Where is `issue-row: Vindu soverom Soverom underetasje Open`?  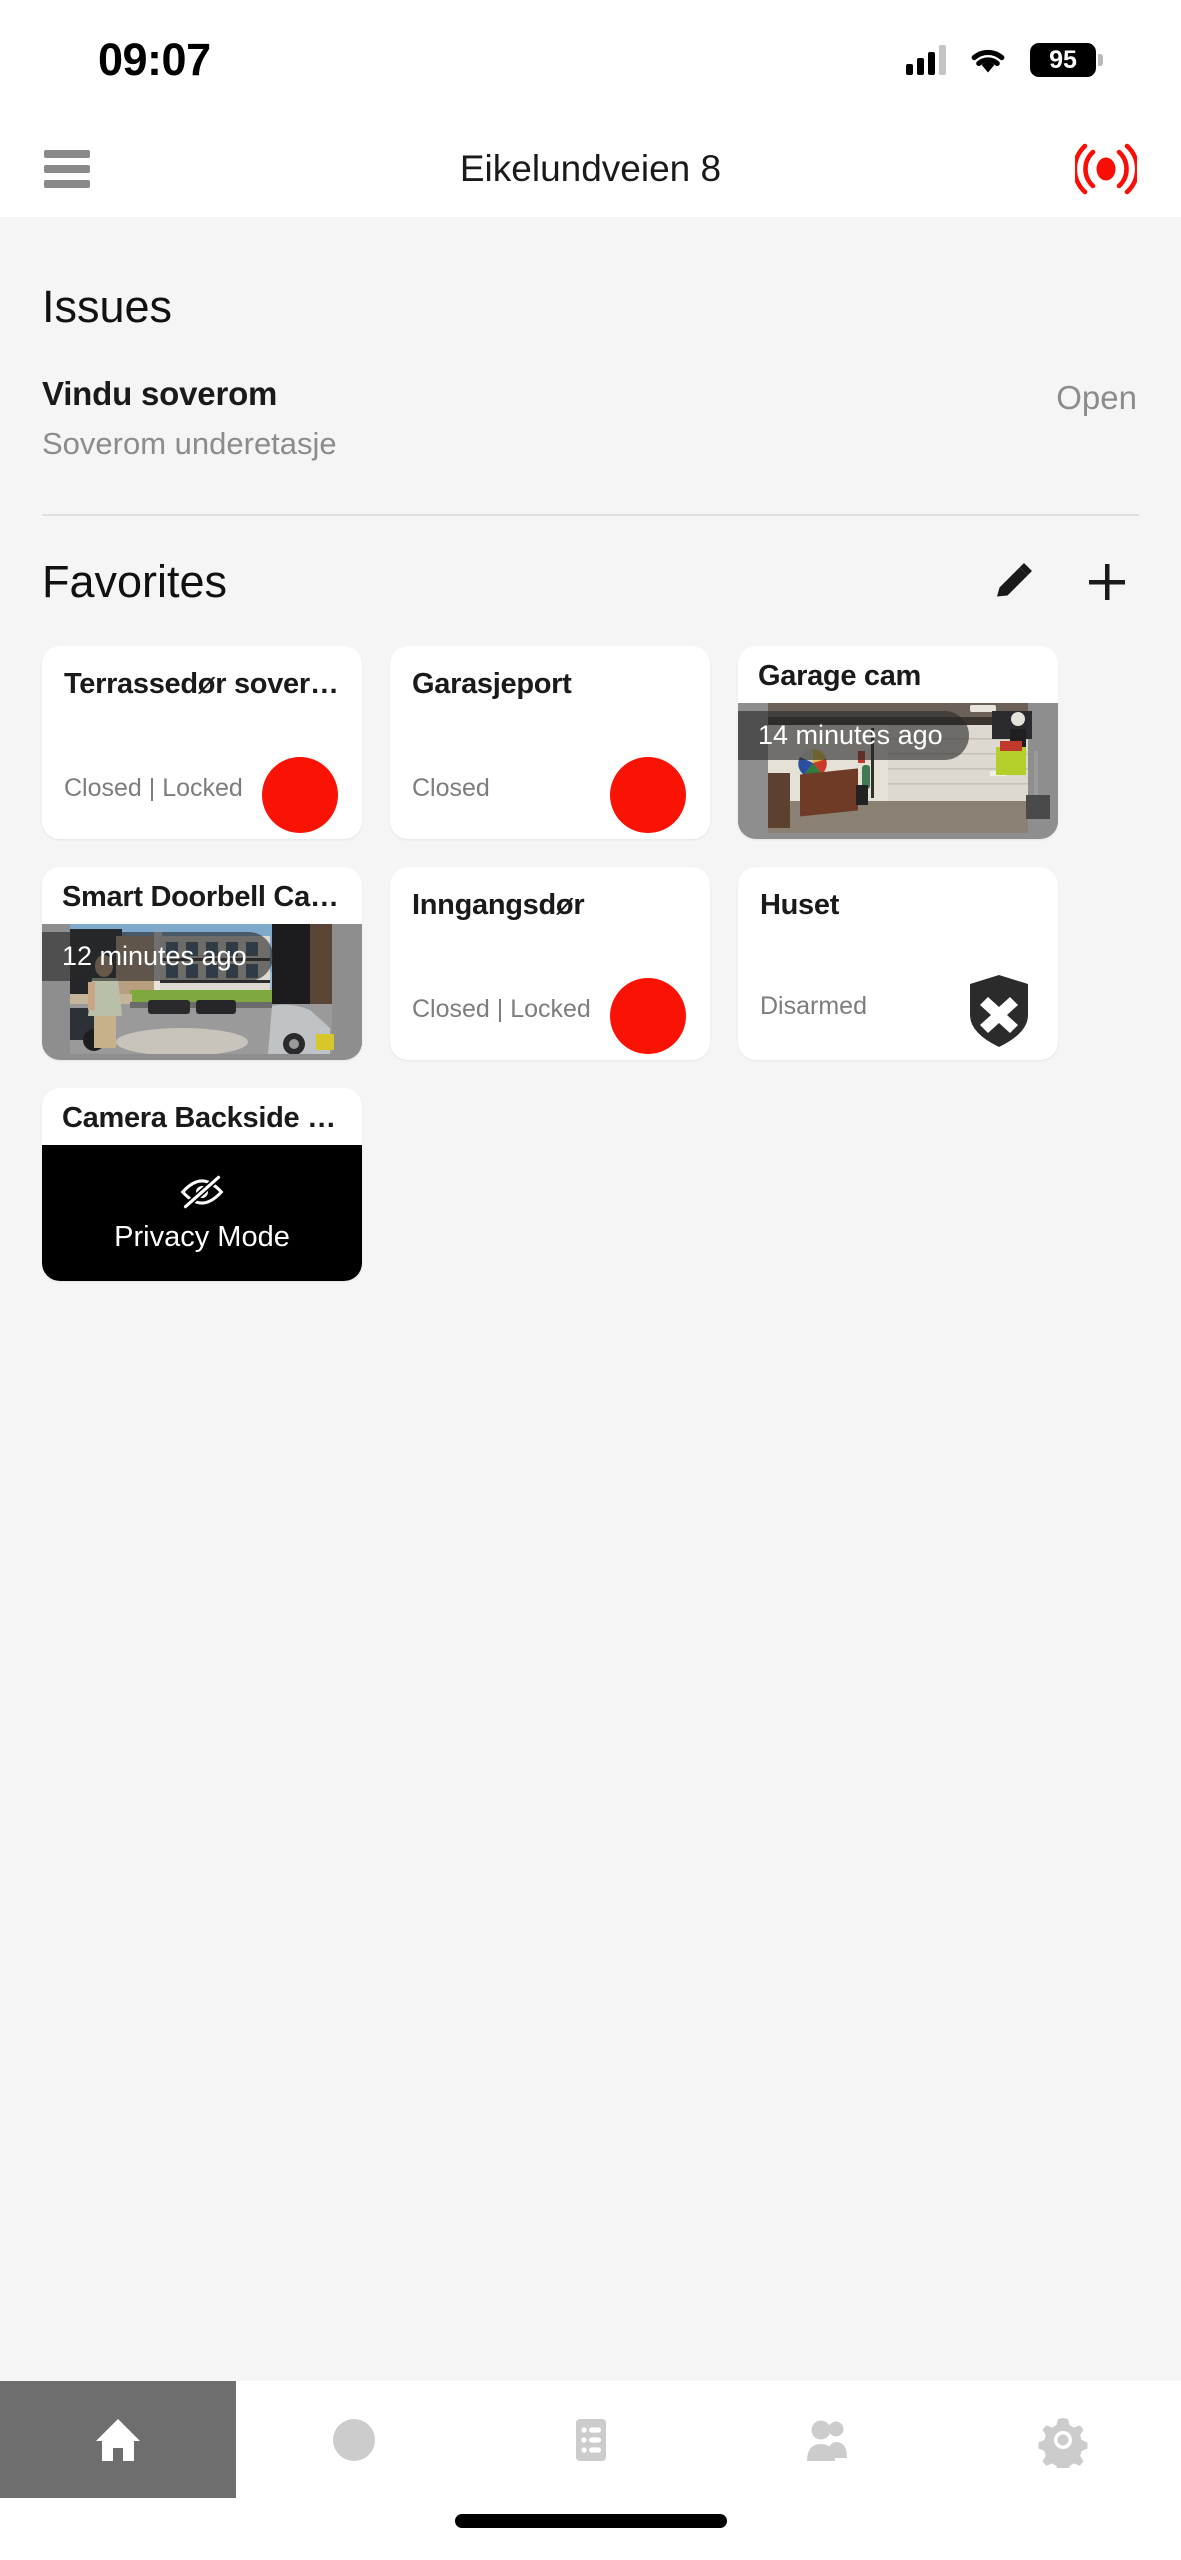 issue-row: Vindu soverom Soverom underetasje Open is located at coordinates (590, 397).